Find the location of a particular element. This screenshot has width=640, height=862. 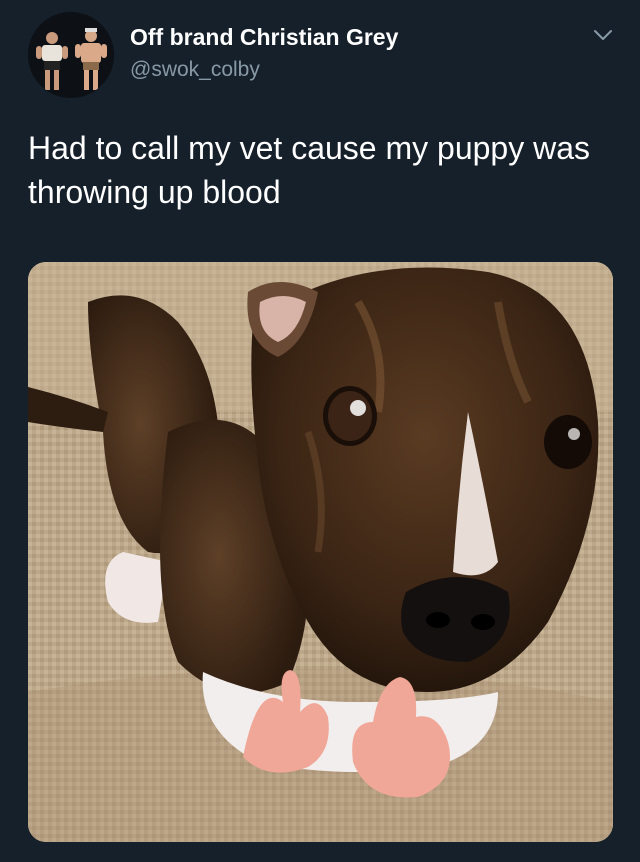

avatar is located at coordinates (71, 55).